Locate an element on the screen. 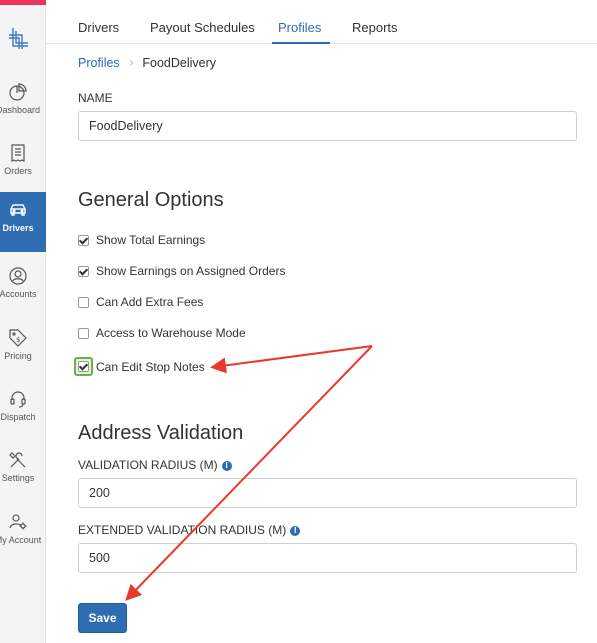 This screenshot has height=643, width=597. tab-drivers: Drivers is located at coordinates (98, 27).